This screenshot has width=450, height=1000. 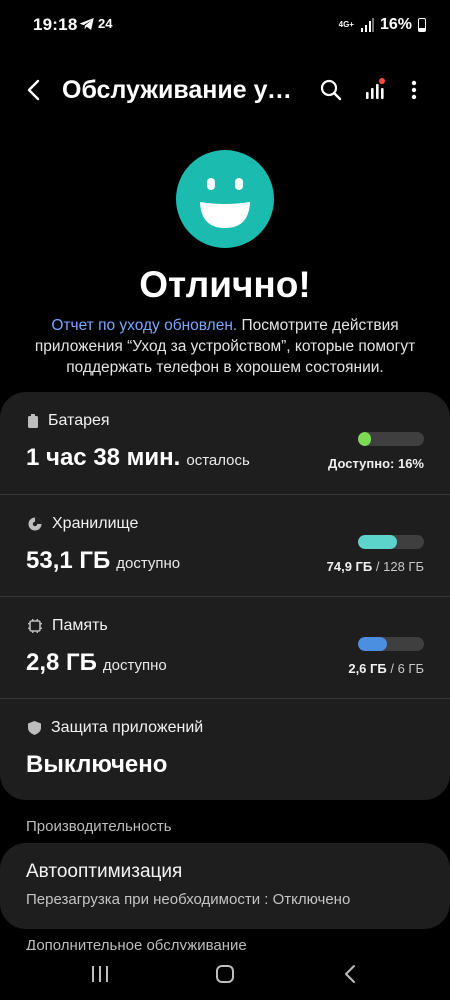 I want to click on battery-percent: 16%, so click(x=395, y=24).